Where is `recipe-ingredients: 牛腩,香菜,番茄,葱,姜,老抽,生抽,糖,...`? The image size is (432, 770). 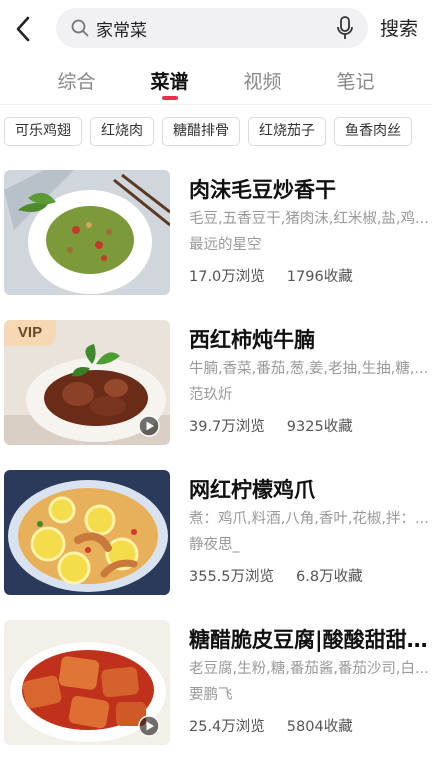 recipe-ingredients: 牛腩,香菜,番茄,葱,姜,老抽,生抽,糖,... is located at coordinates (309, 369).